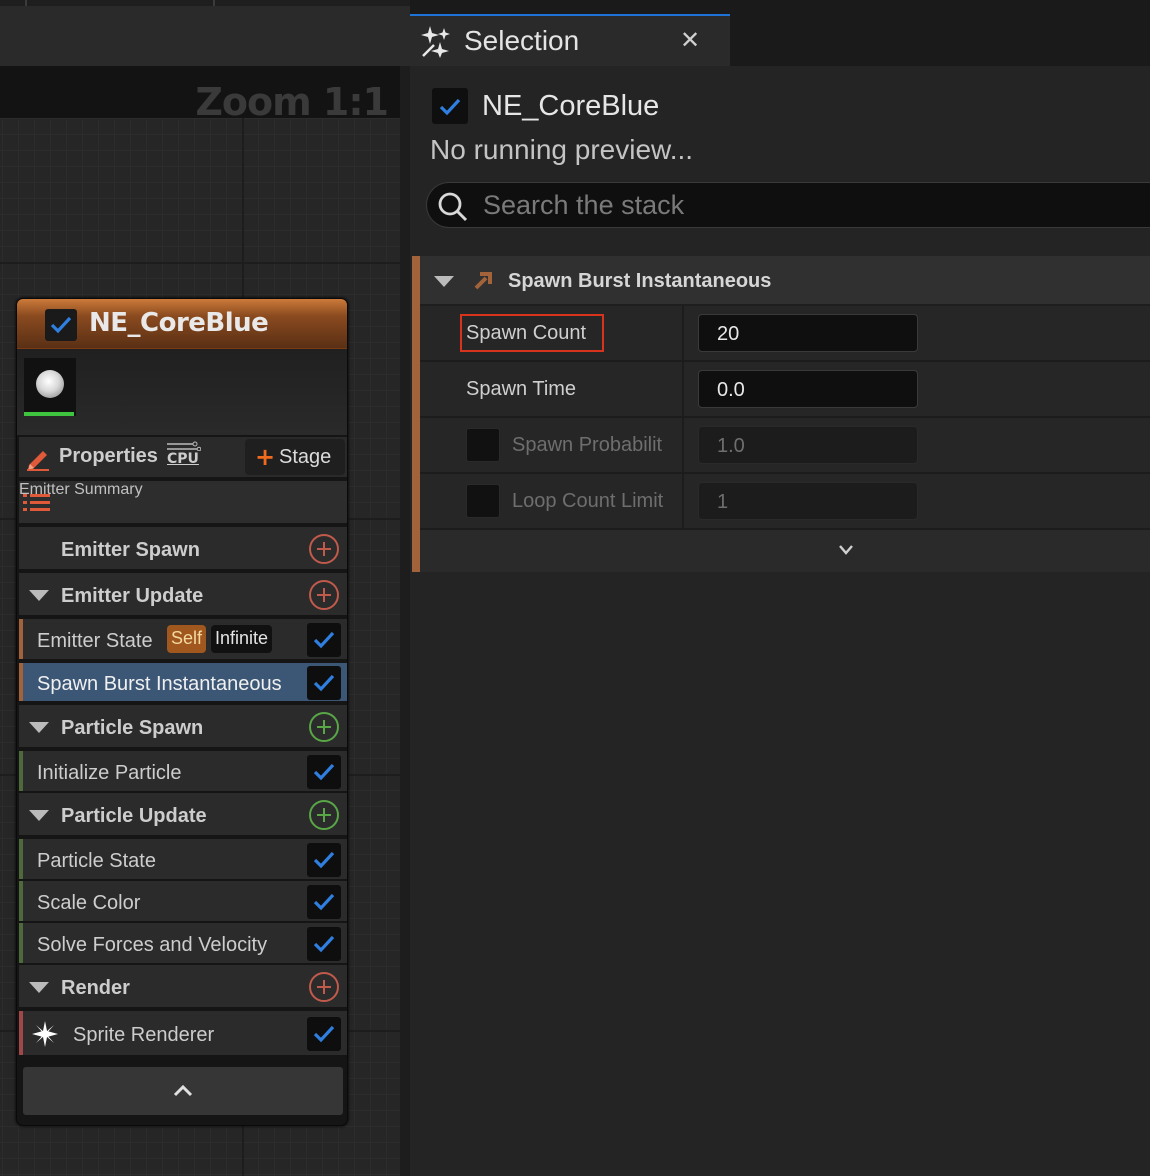 This screenshot has height=1176, width=1150. I want to click on properties-row: Properties CPU + Stage, so click(183, 458).